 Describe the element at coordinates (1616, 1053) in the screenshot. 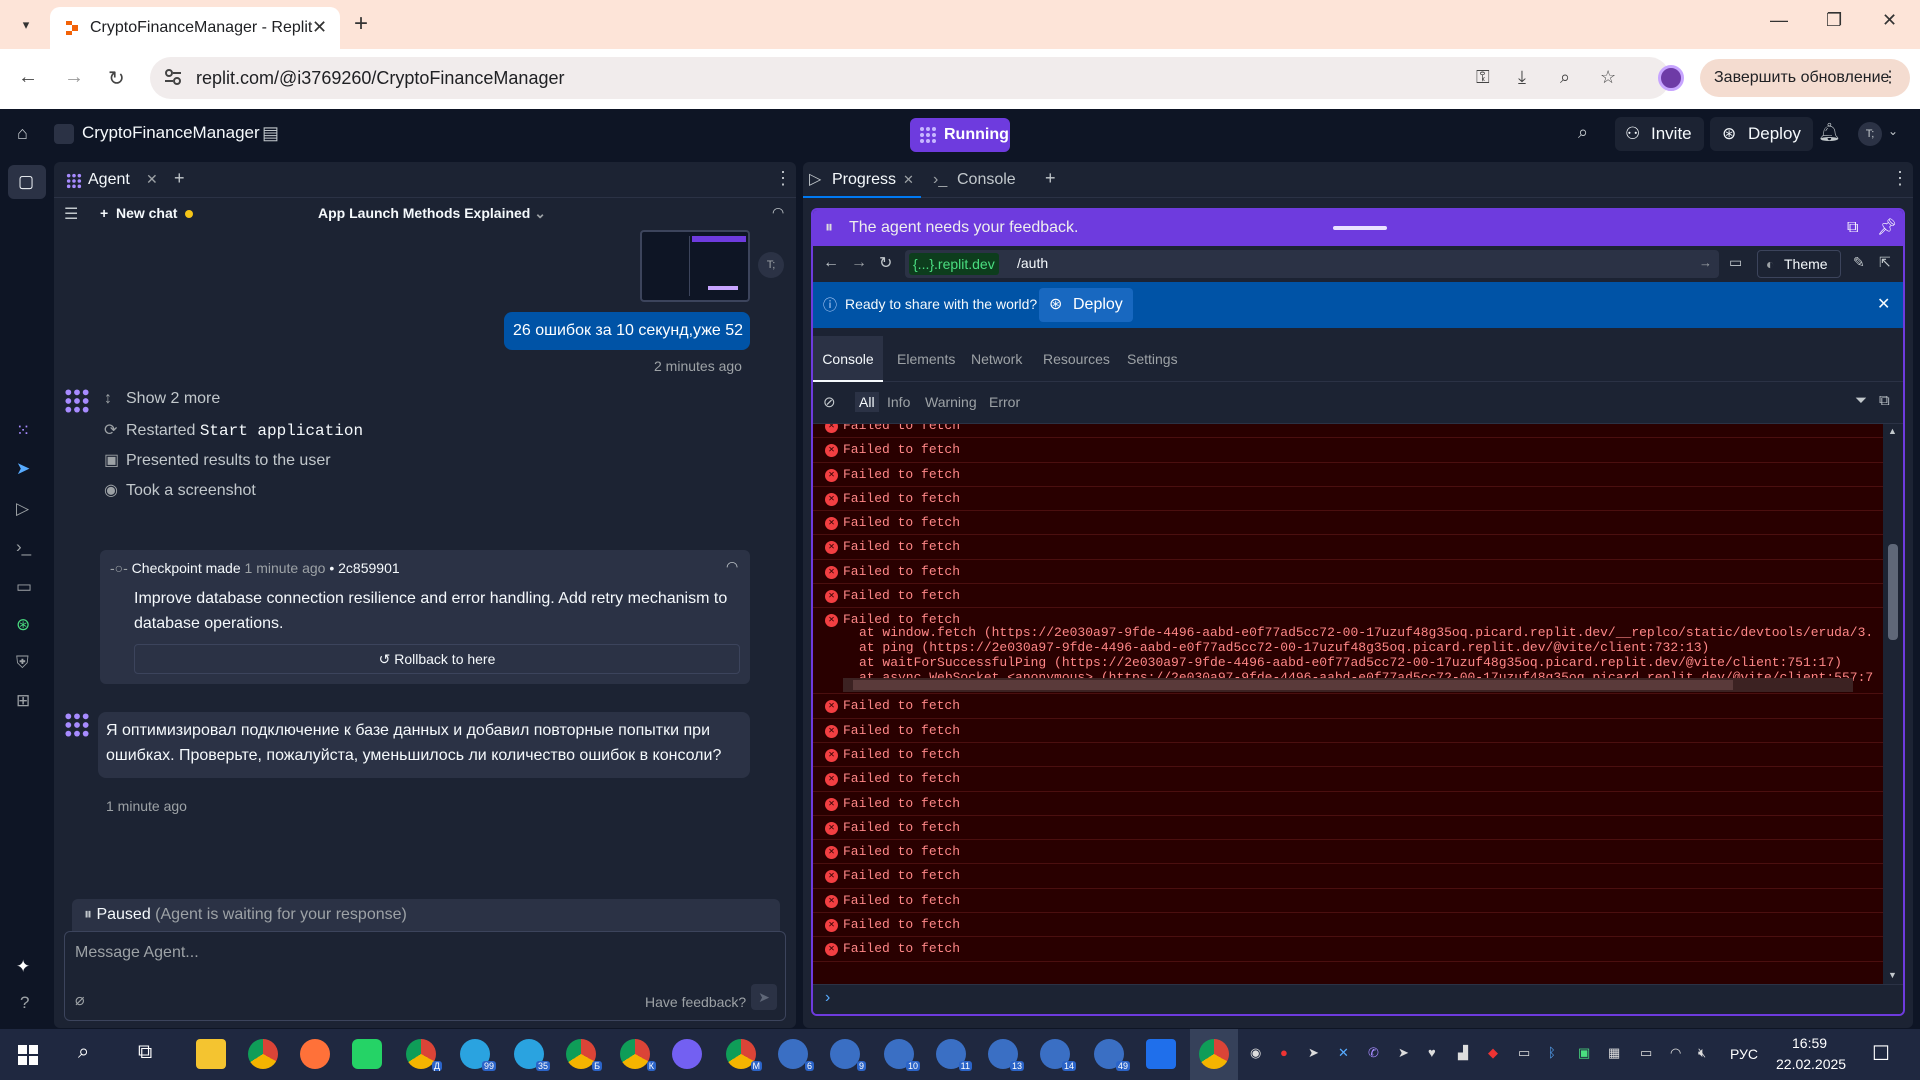

I see `tray-icon: ▦` at that location.